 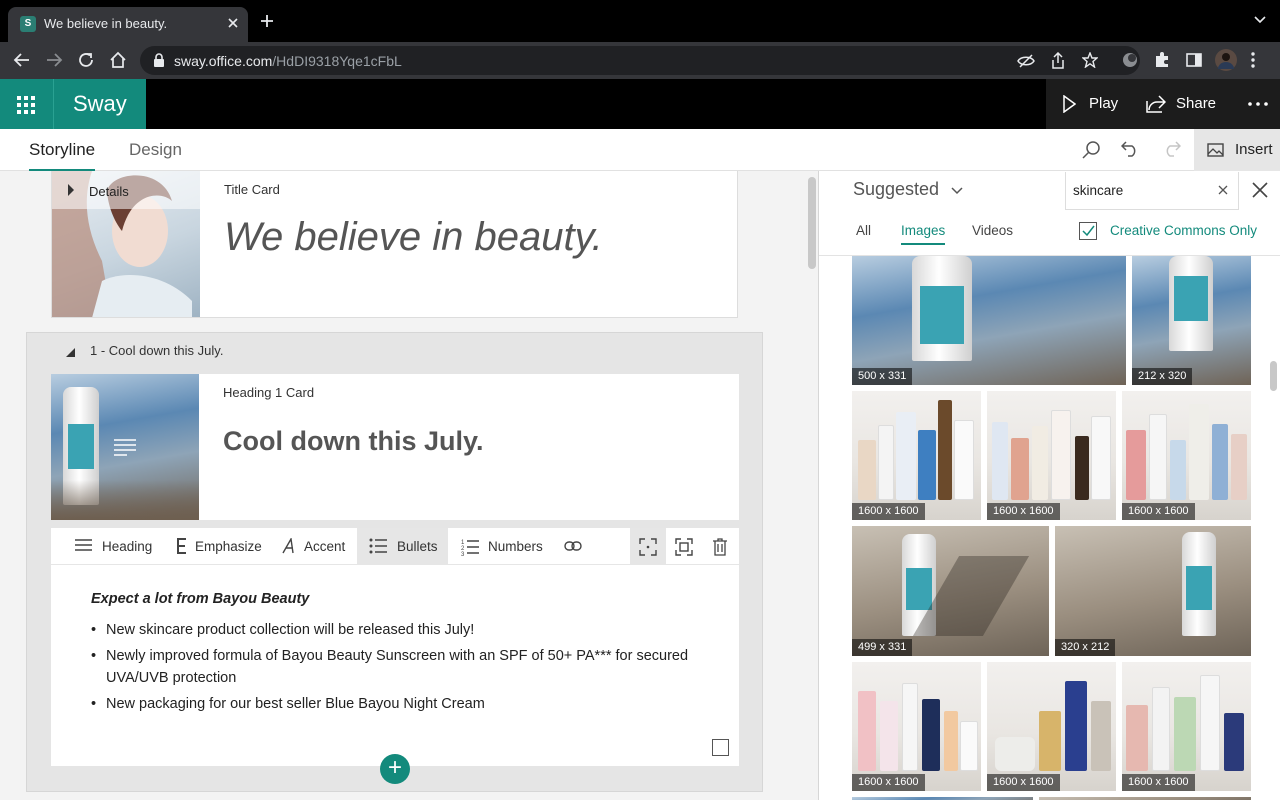 I want to click on title-card: Details Title Card We believe in beauty., so click(x=394, y=244).